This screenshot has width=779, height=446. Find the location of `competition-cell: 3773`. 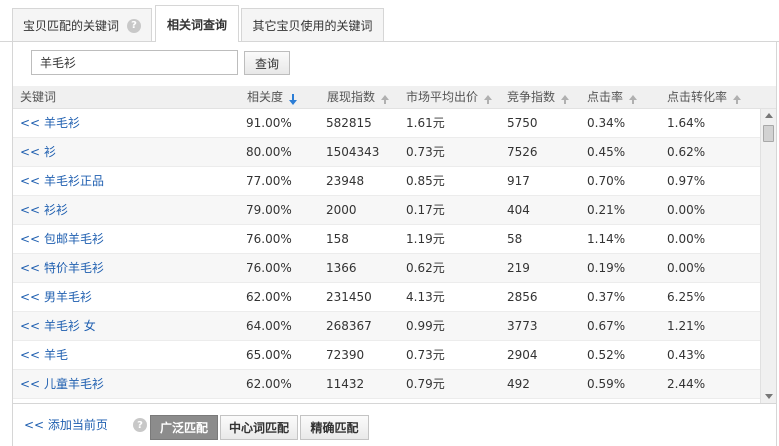

competition-cell: 3773 is located at coordinates (522, 326).